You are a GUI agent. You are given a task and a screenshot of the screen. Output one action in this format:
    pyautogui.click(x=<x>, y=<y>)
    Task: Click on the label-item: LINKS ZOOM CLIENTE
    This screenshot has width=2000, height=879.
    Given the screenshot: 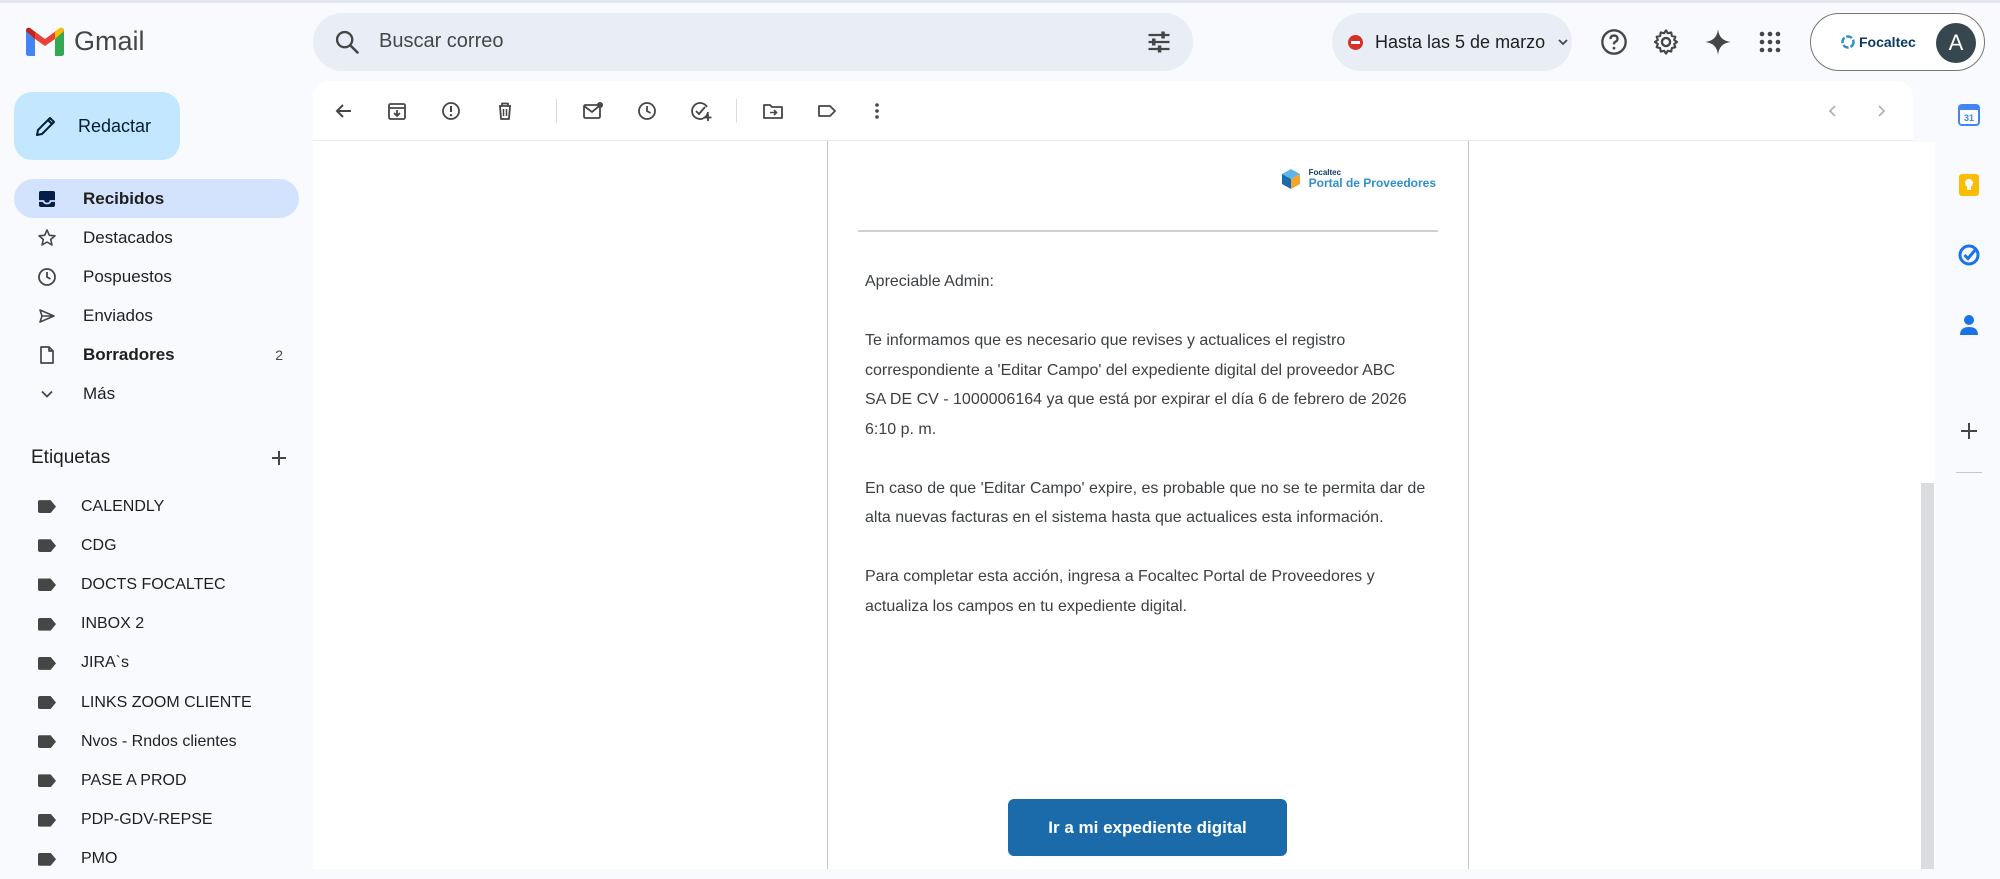 What is the action you would take?
    pyautogui.click(x=156, y=702)
    